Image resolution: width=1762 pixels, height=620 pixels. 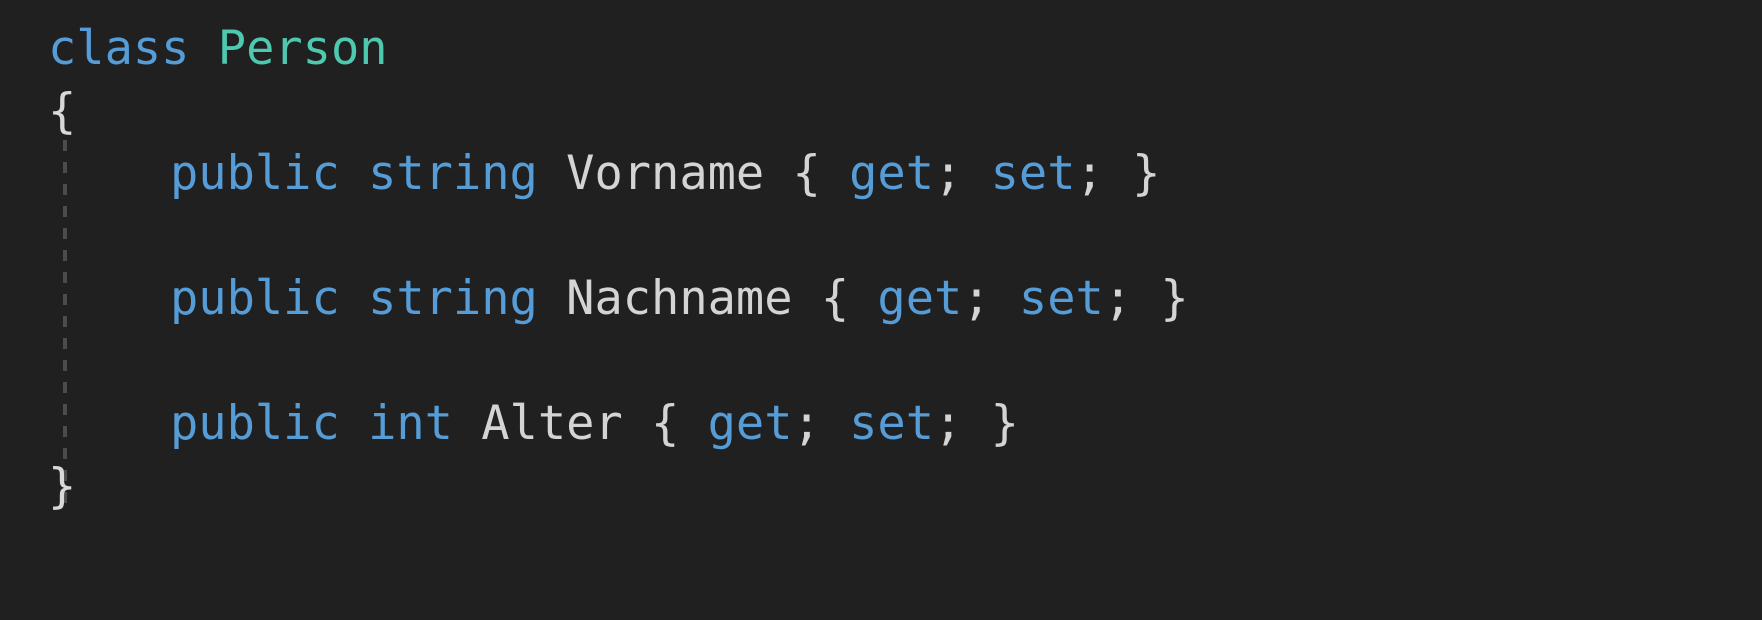 I want to click on code-token-brace: }, so click(x=62, y=486).